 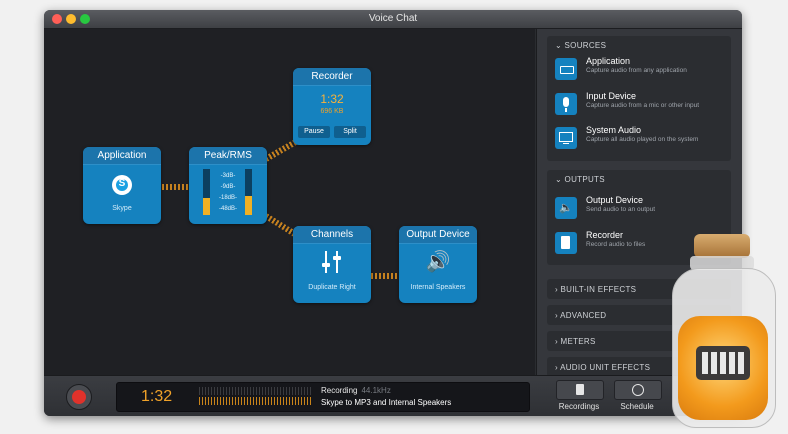 I want to click on meter-label-48db: -48dB-, so click(x=227, y=209).